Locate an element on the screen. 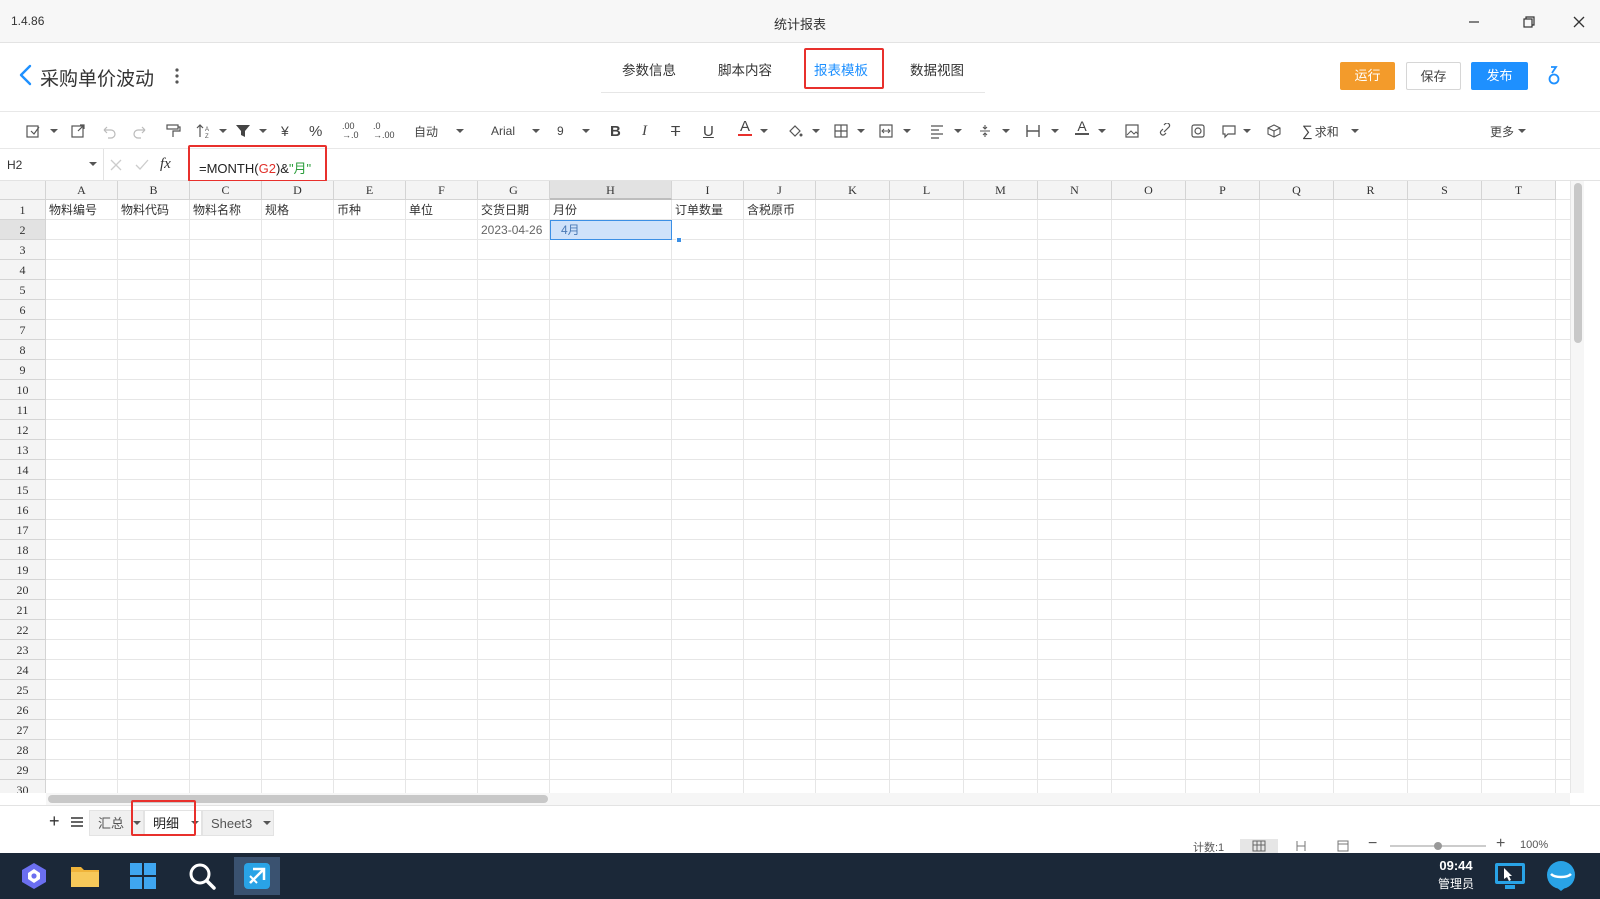 Image resolution: width=1600 pixels, height=899 pixels. page-layout-view-icon is located at coordinates (1343, 846).